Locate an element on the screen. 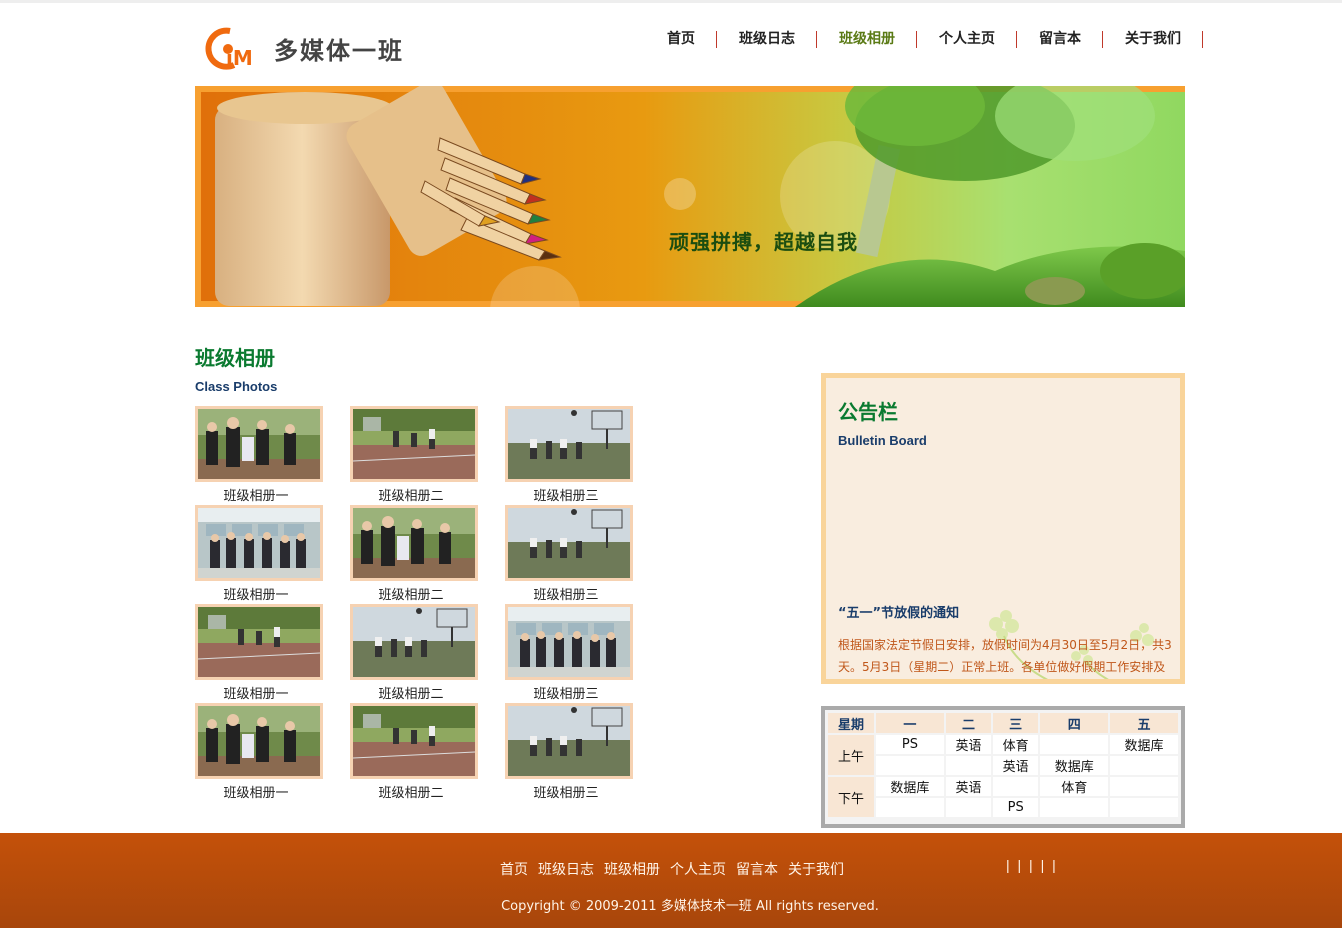  timetable-period-label: 上午 is located at coordinates (851, 755).